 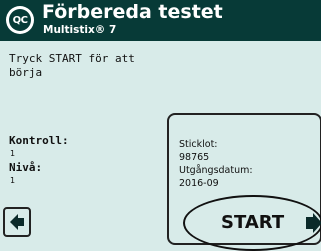 What do you see at coordinates (199, 183) in the screenshot?
I see `expiry-value: 2016-09` at bounding box center [199, 183].